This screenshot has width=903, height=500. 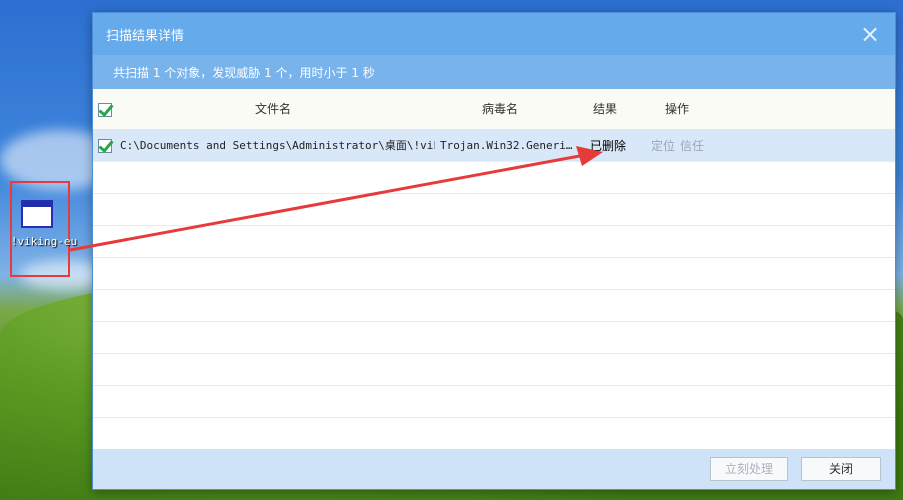 I want to click on process-now-button: 立刻处理, so click(x=749, y=469).